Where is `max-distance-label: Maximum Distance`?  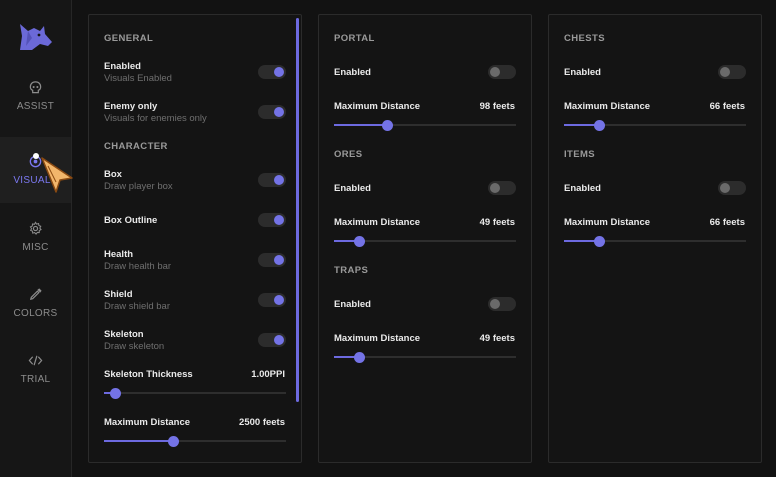 max-distance-label: Maximum Distance is located at coordinates (147, 422).